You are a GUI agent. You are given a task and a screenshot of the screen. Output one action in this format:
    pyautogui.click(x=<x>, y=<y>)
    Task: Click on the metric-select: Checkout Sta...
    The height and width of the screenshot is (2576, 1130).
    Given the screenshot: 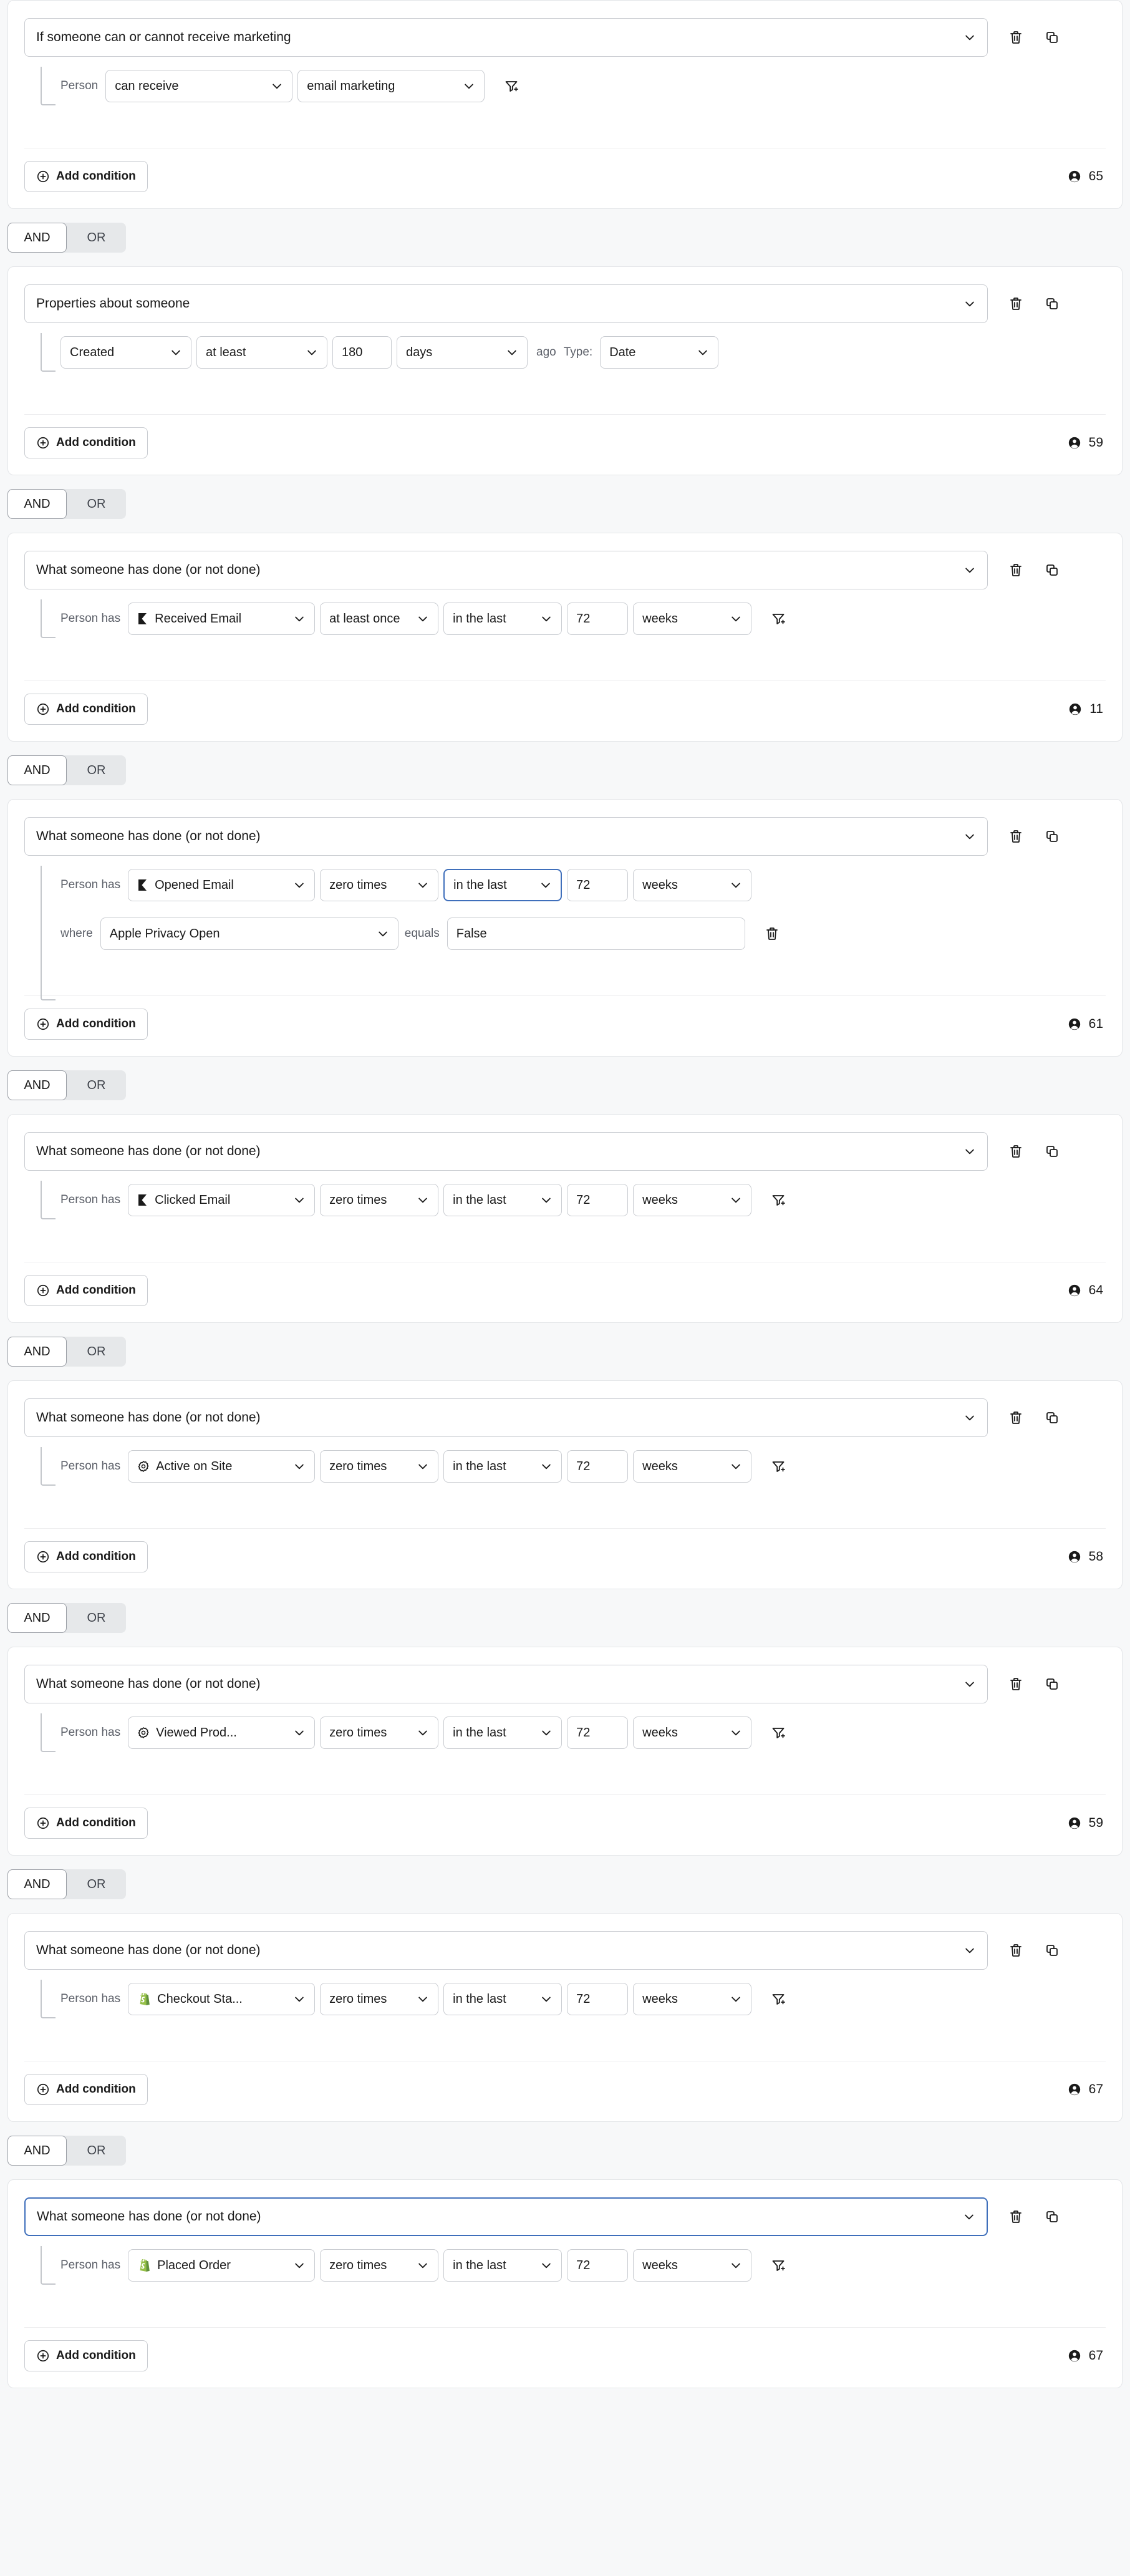 What is the action you would take?
    pyautogui.click(x=222, y=1999)
    